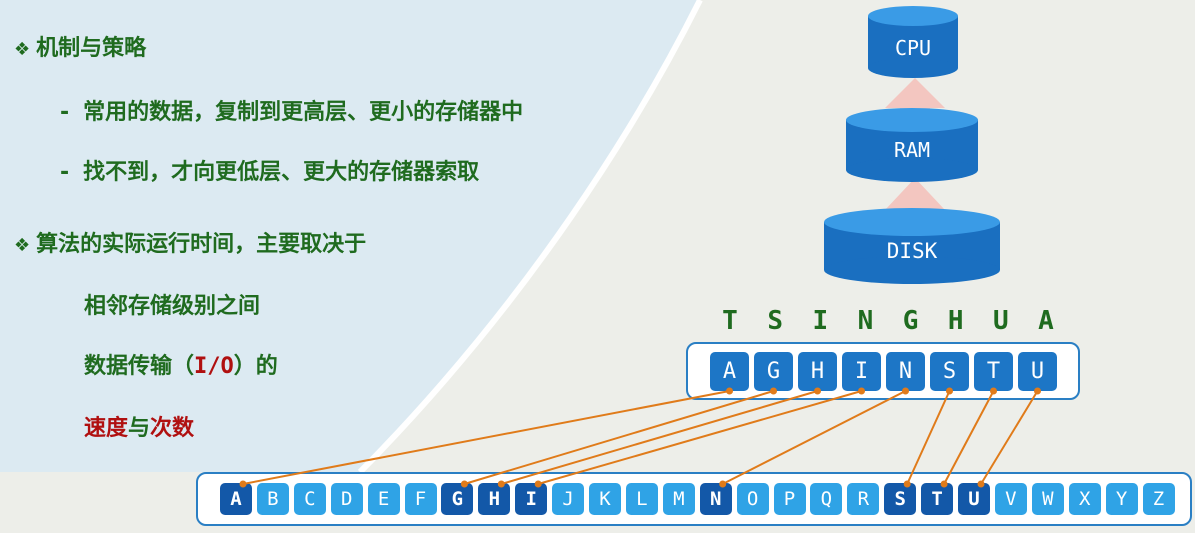  I want to click on bullet-text: 与, so click(139, 428).